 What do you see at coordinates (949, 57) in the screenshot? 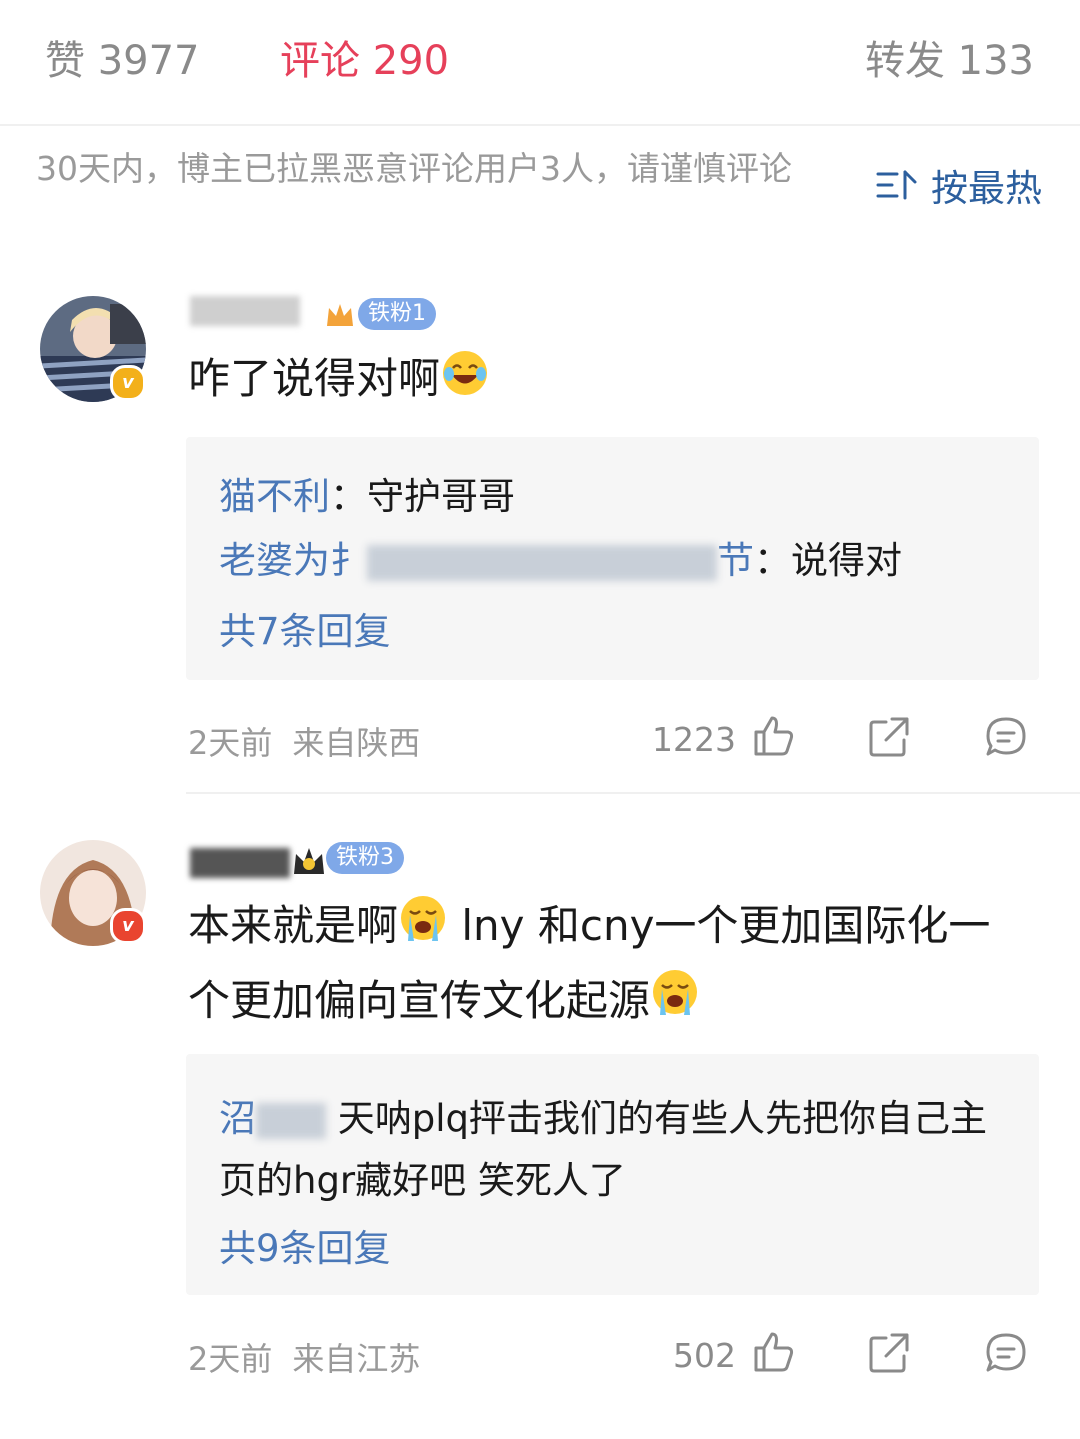
I see `tab-reposts: 转发 133` at bounding box center [949, 57].